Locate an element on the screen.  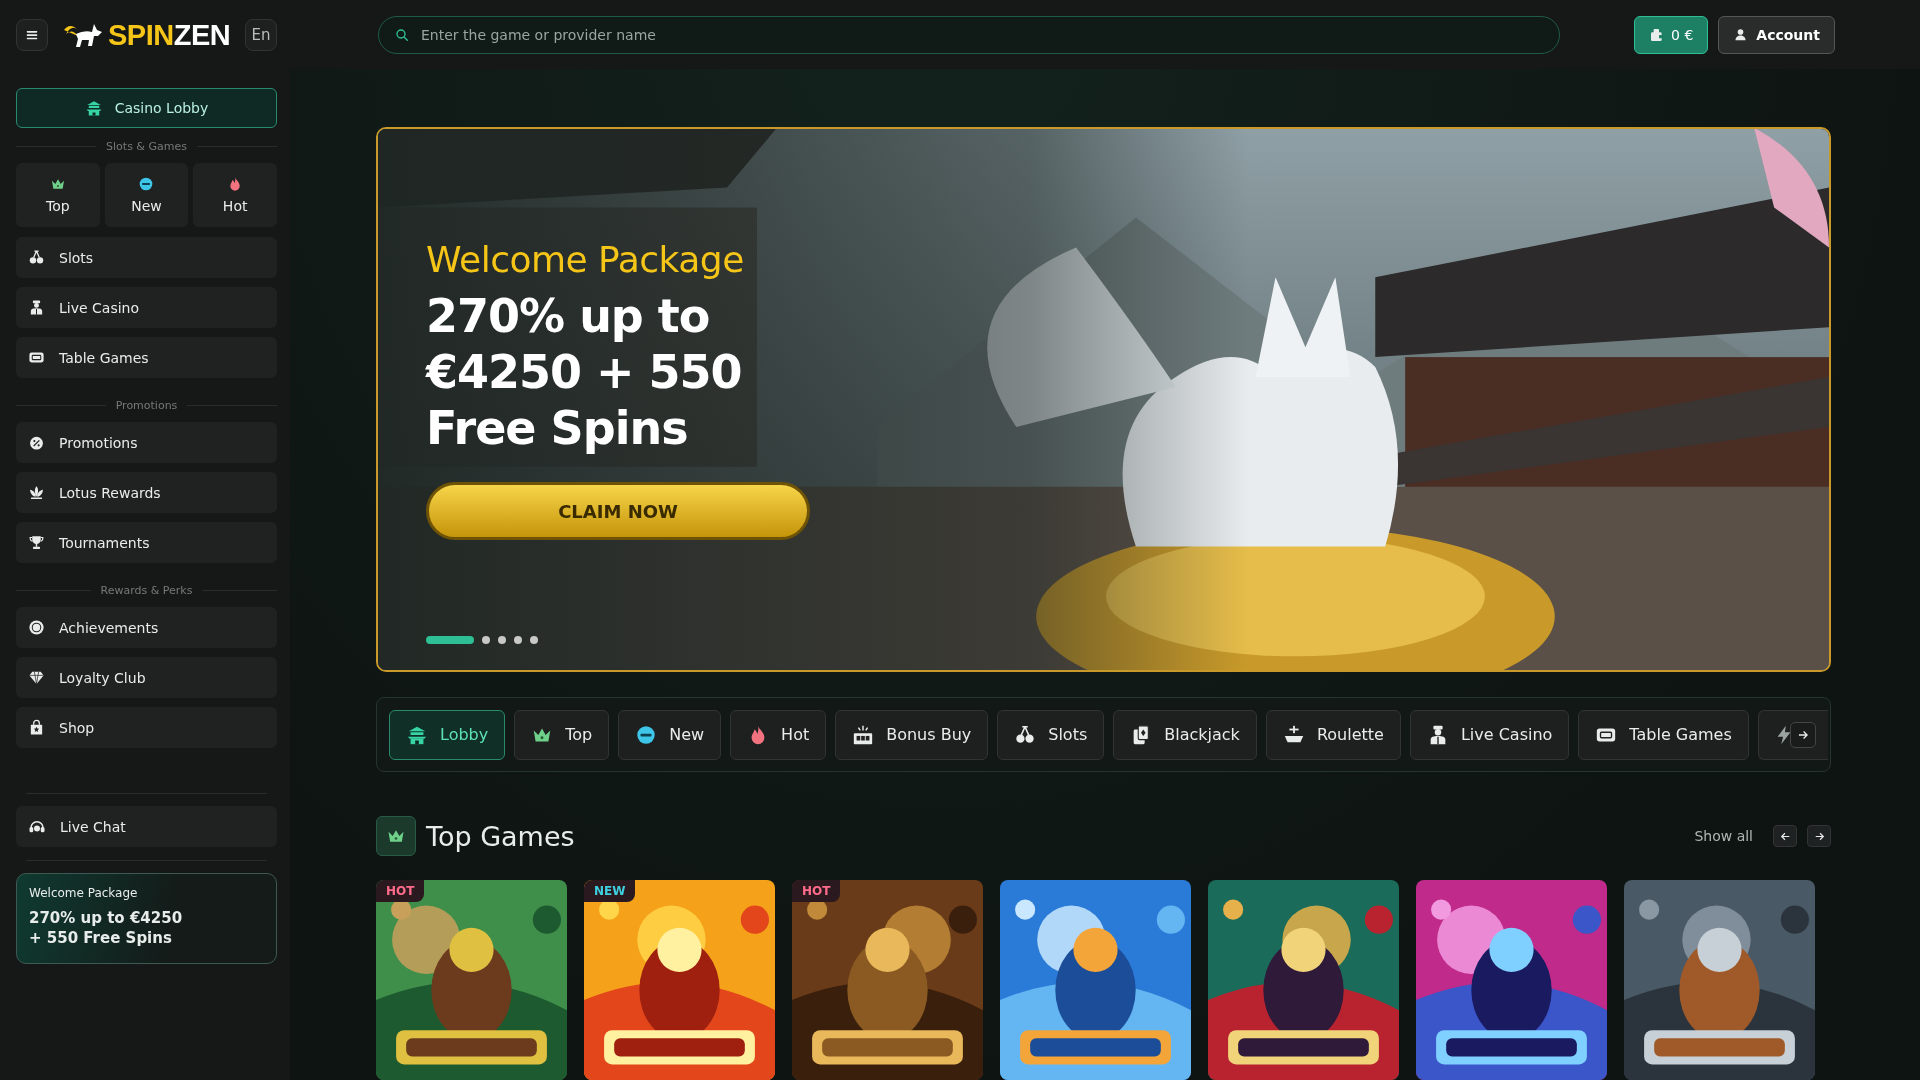
casino-lobby-button: Casino Lobby is located at coordinates (146, 108).